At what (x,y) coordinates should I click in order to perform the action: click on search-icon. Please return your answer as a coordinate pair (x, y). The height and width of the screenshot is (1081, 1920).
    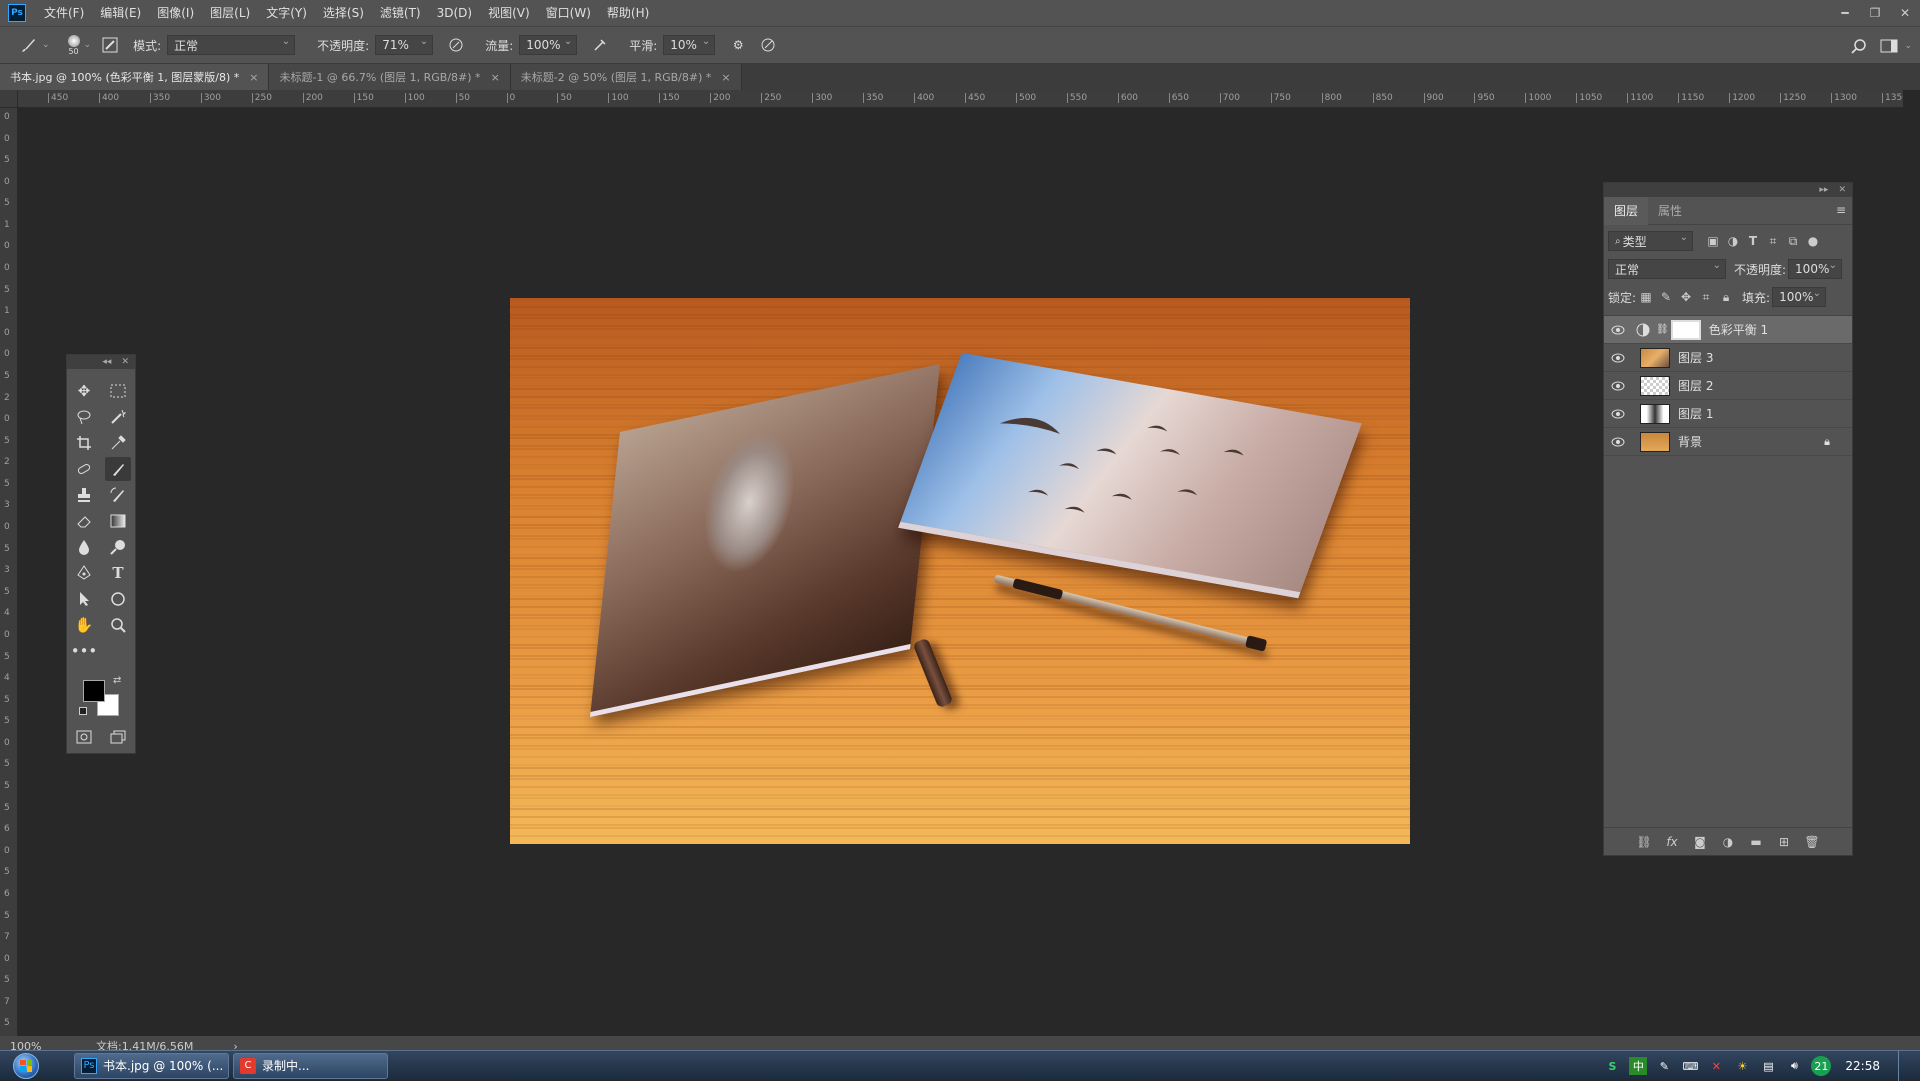
    Looking at the image, I should click on (1859, 46).